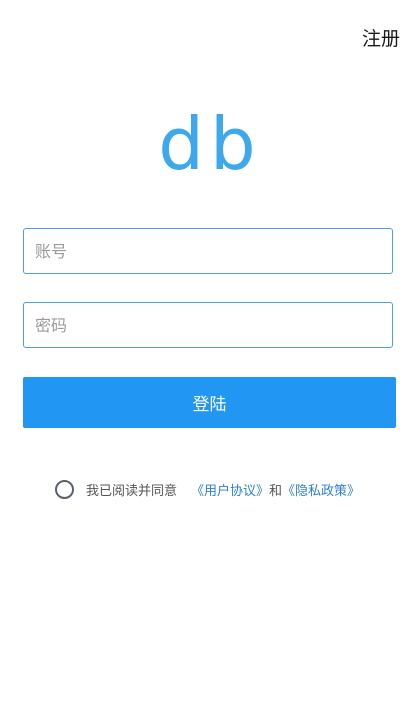  I want to click on privacy-policy-link: 《隐私政策》, so click(321, 489).